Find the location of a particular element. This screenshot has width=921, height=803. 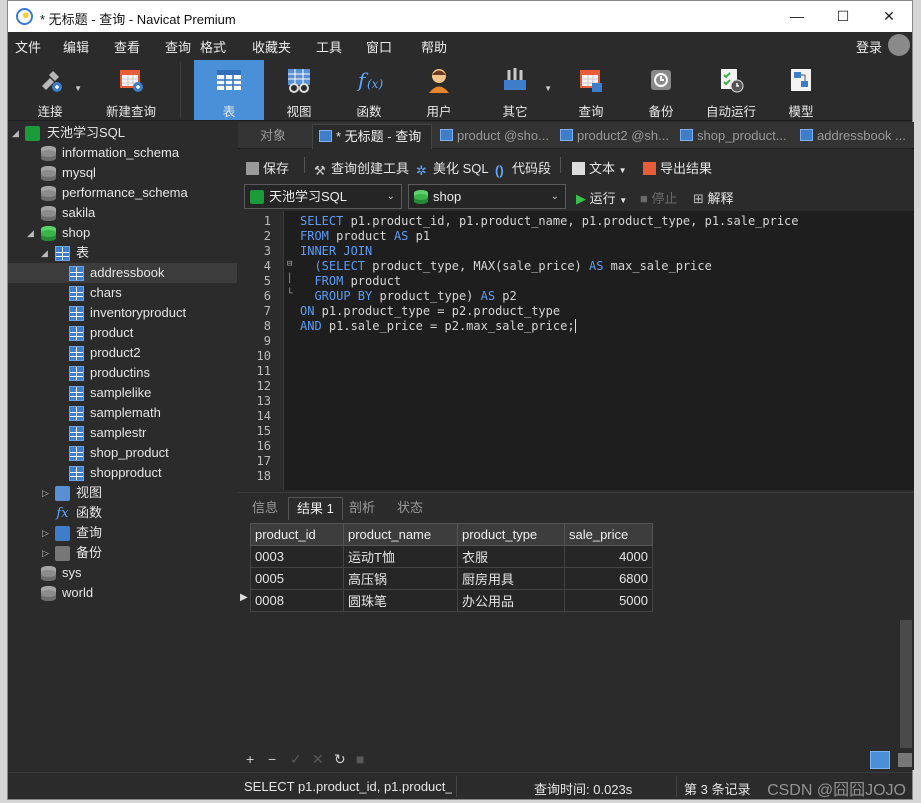

tab-status: 状态 is located at coordinates (410, 509).